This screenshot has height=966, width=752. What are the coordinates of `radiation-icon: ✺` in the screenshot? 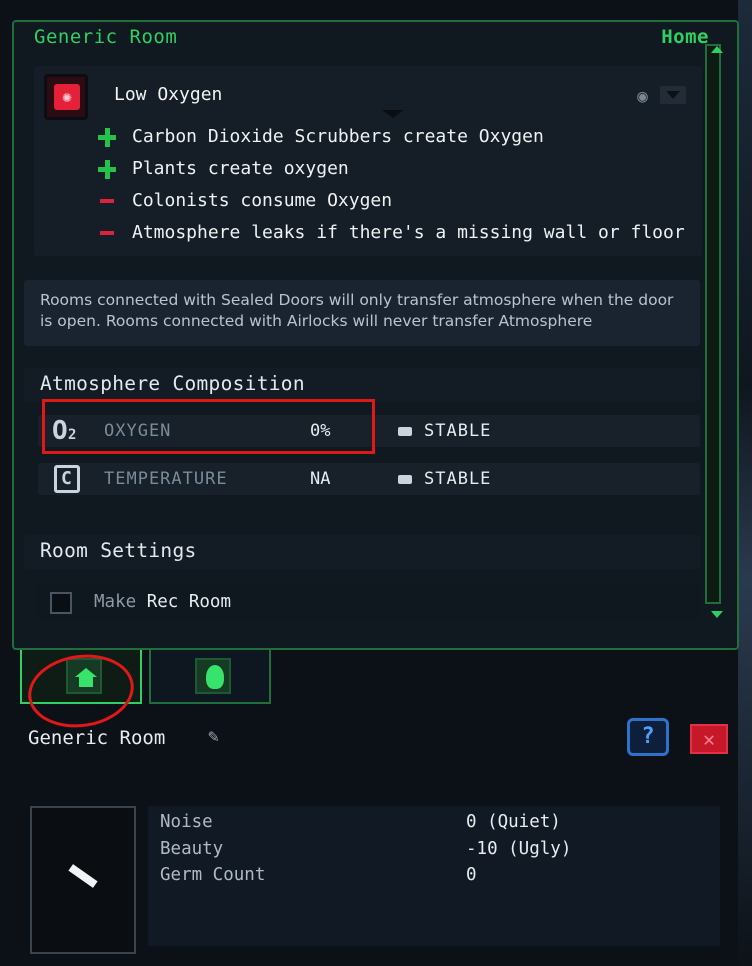 It's located at (67, 97).